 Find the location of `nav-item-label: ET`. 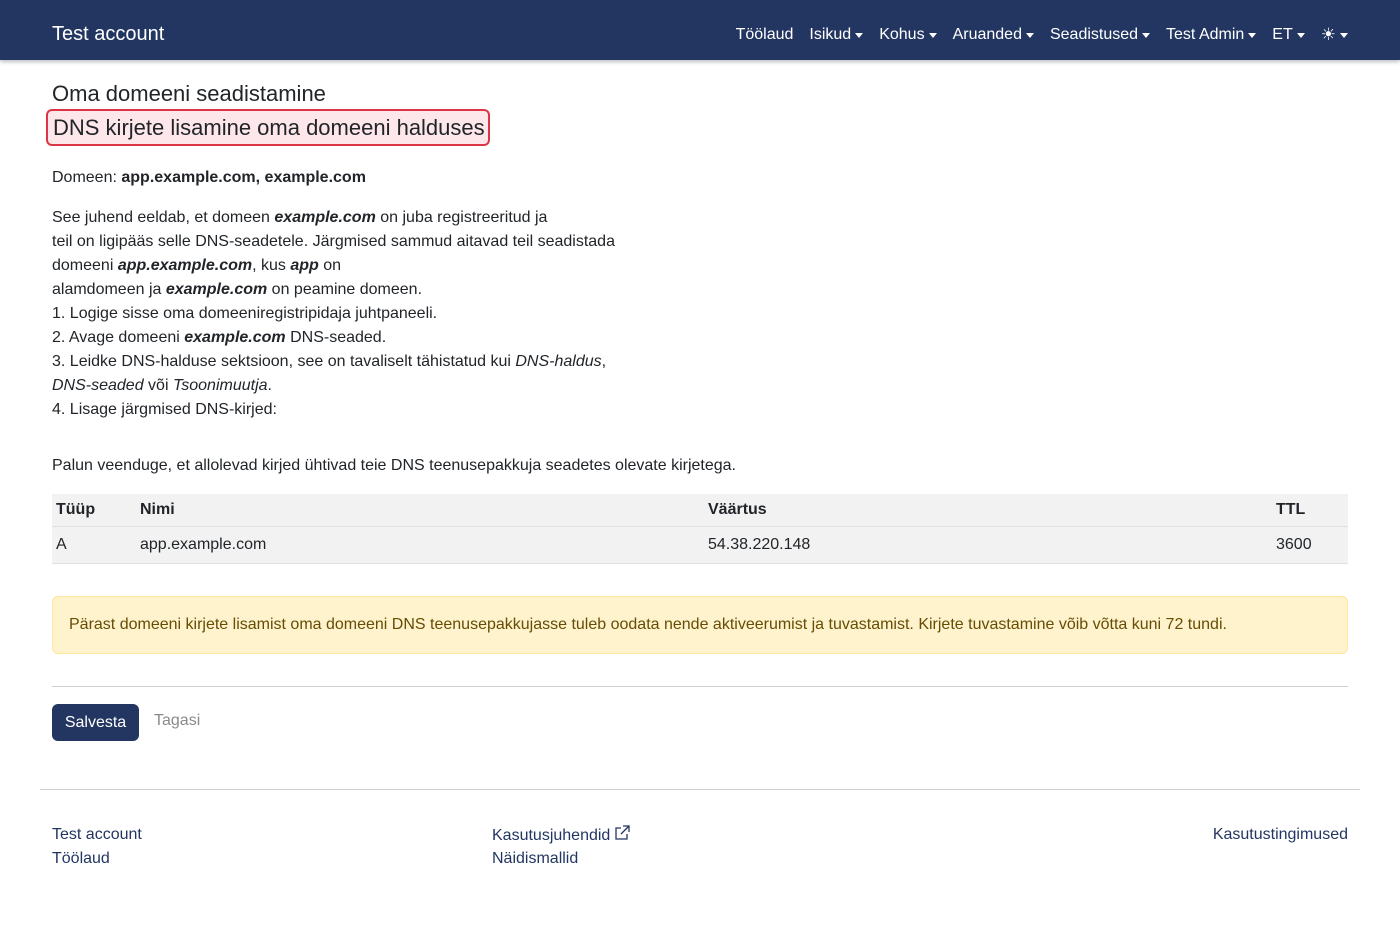

nav-item-label: ET is located at coordinates (1282, 34).